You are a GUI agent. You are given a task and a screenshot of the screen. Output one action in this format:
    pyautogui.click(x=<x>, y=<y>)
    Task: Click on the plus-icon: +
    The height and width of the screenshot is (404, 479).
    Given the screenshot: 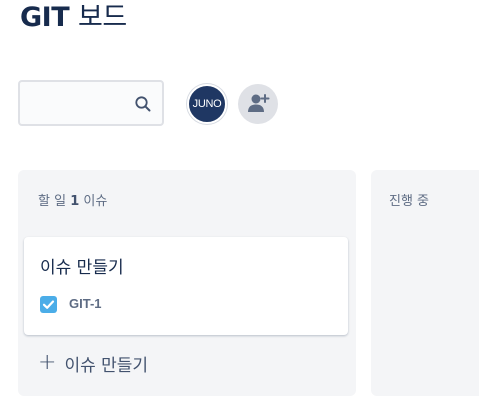 What is the action you would take?
    pyautogui.click(x=47, y=362)
    